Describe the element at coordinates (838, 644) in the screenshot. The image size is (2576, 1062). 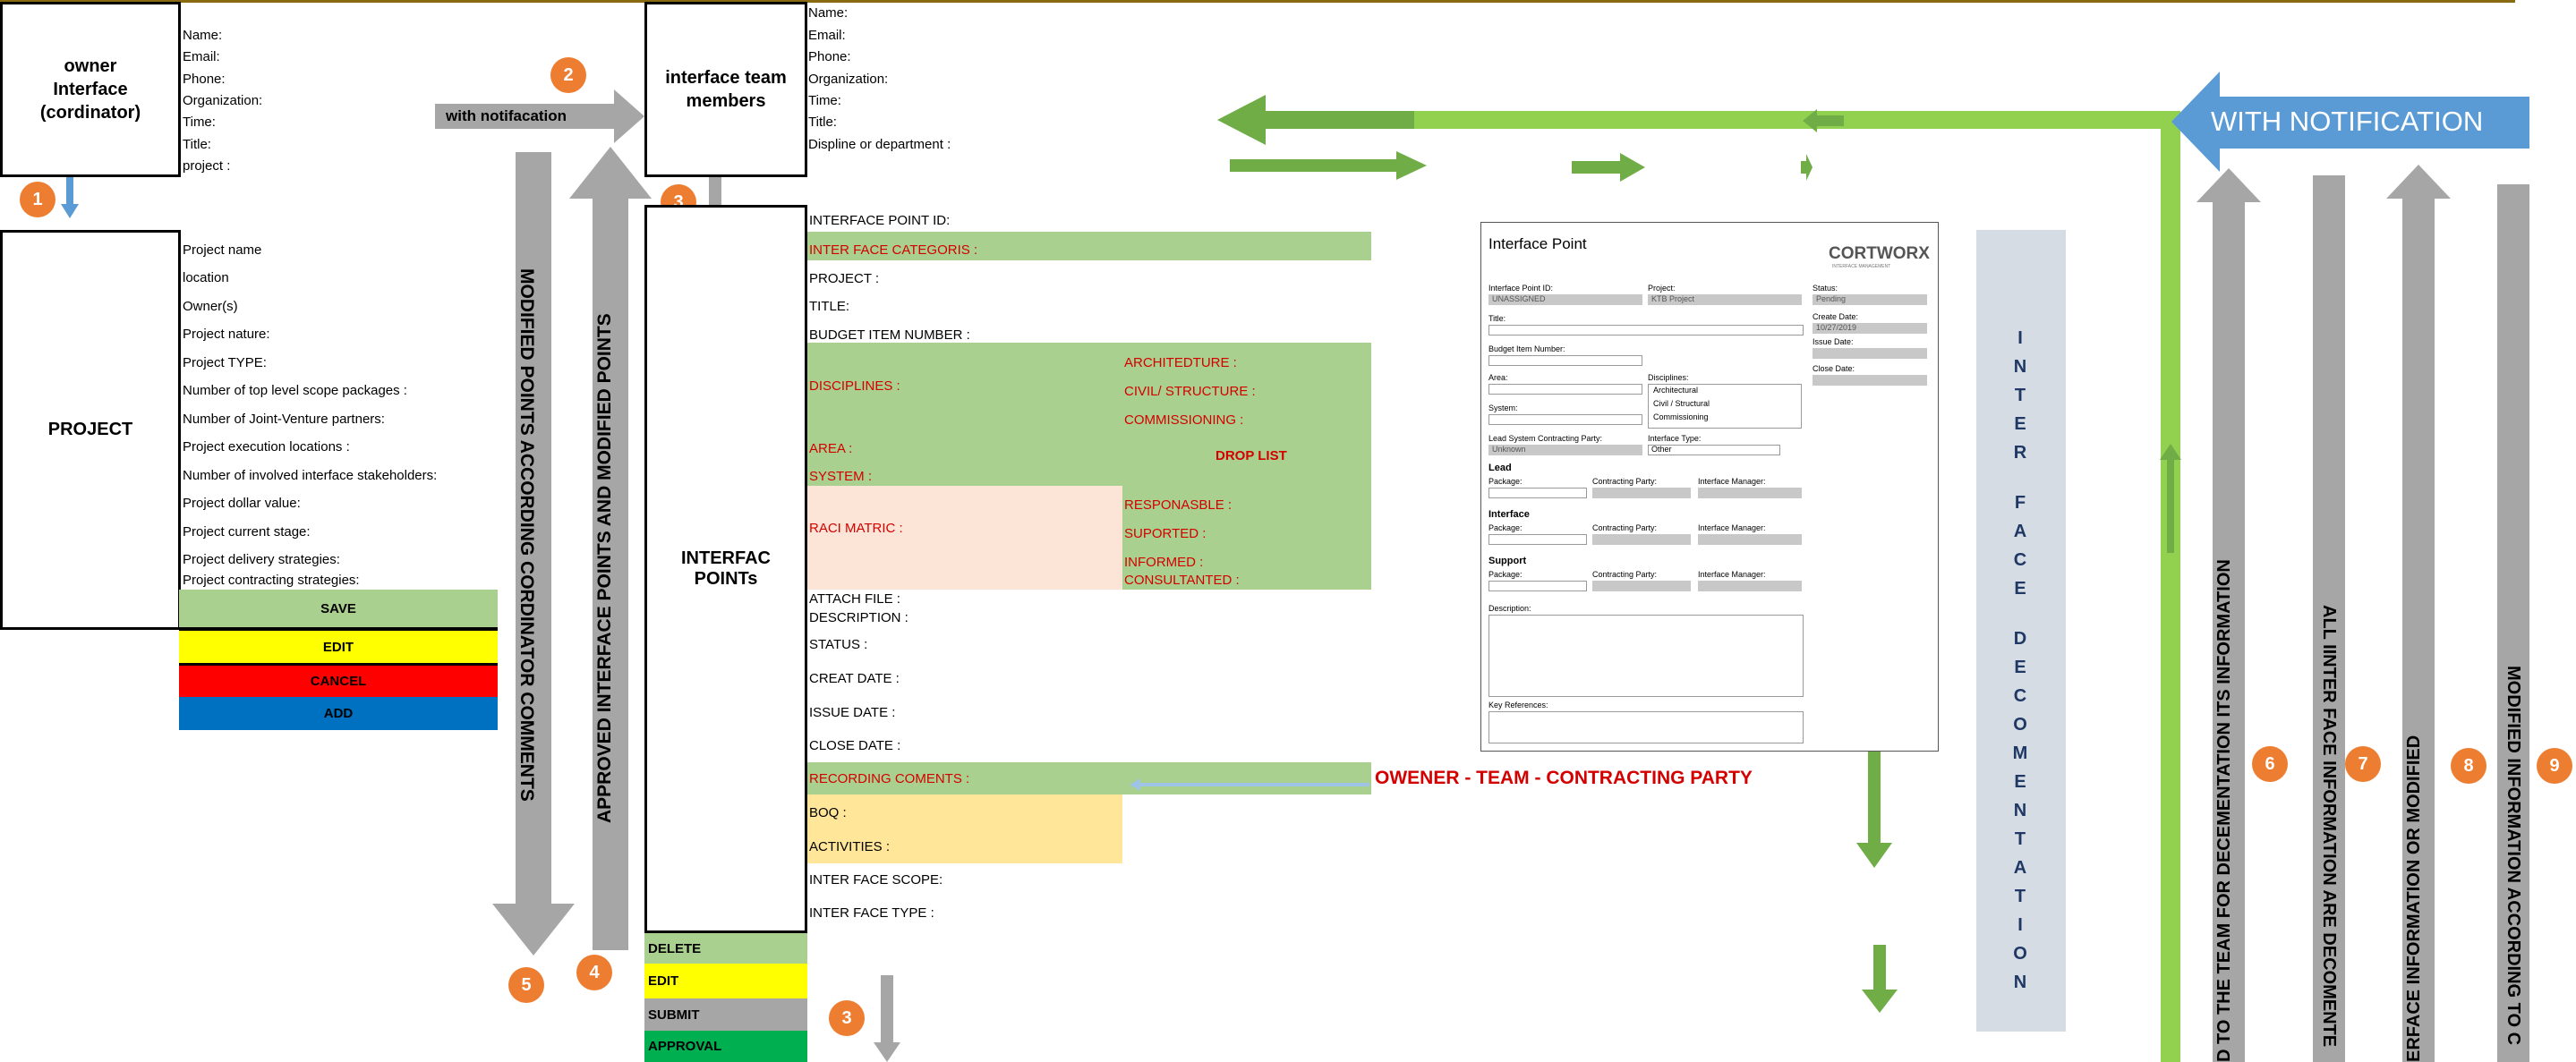
I see `field-status: STATUS :` at that location.